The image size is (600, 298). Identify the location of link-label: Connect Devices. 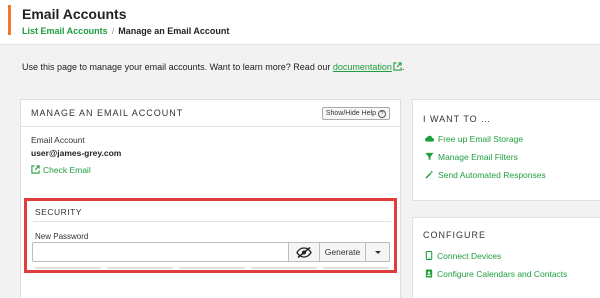
(469, 256).